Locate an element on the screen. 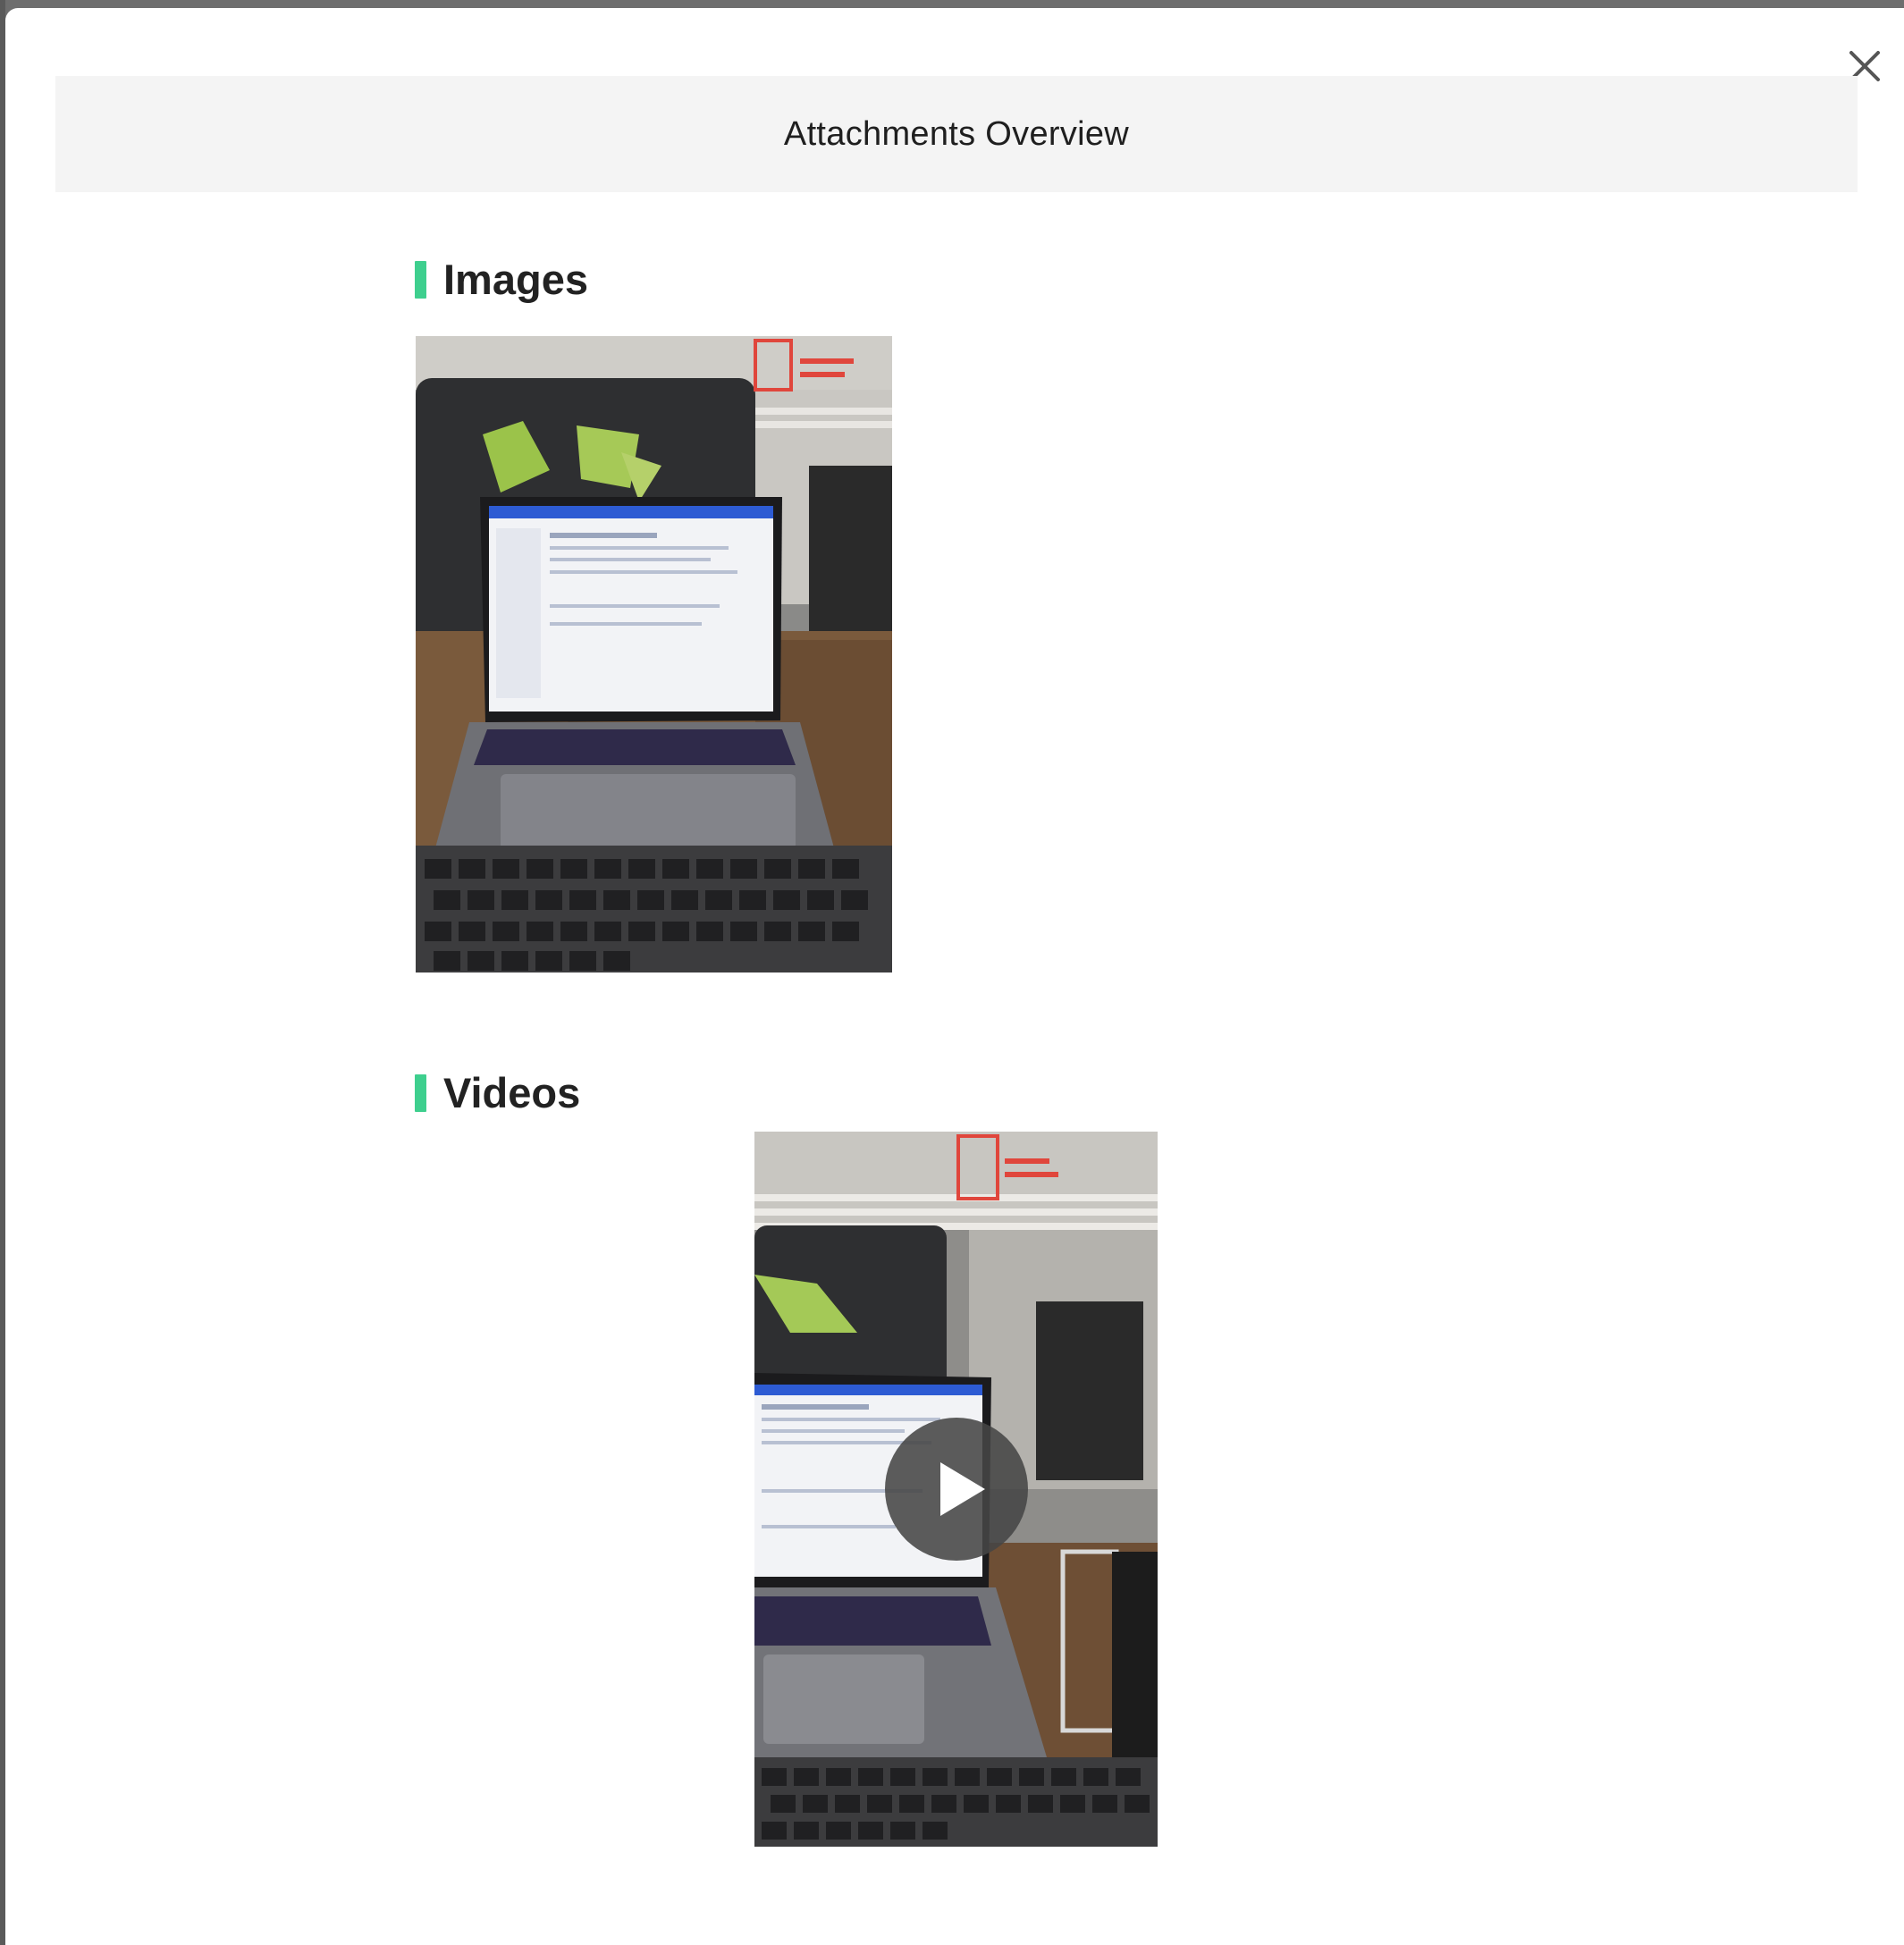 The height and width of the screenshot is (1945, 1904). video-thumbnail is located at coordinates (956, 1489).